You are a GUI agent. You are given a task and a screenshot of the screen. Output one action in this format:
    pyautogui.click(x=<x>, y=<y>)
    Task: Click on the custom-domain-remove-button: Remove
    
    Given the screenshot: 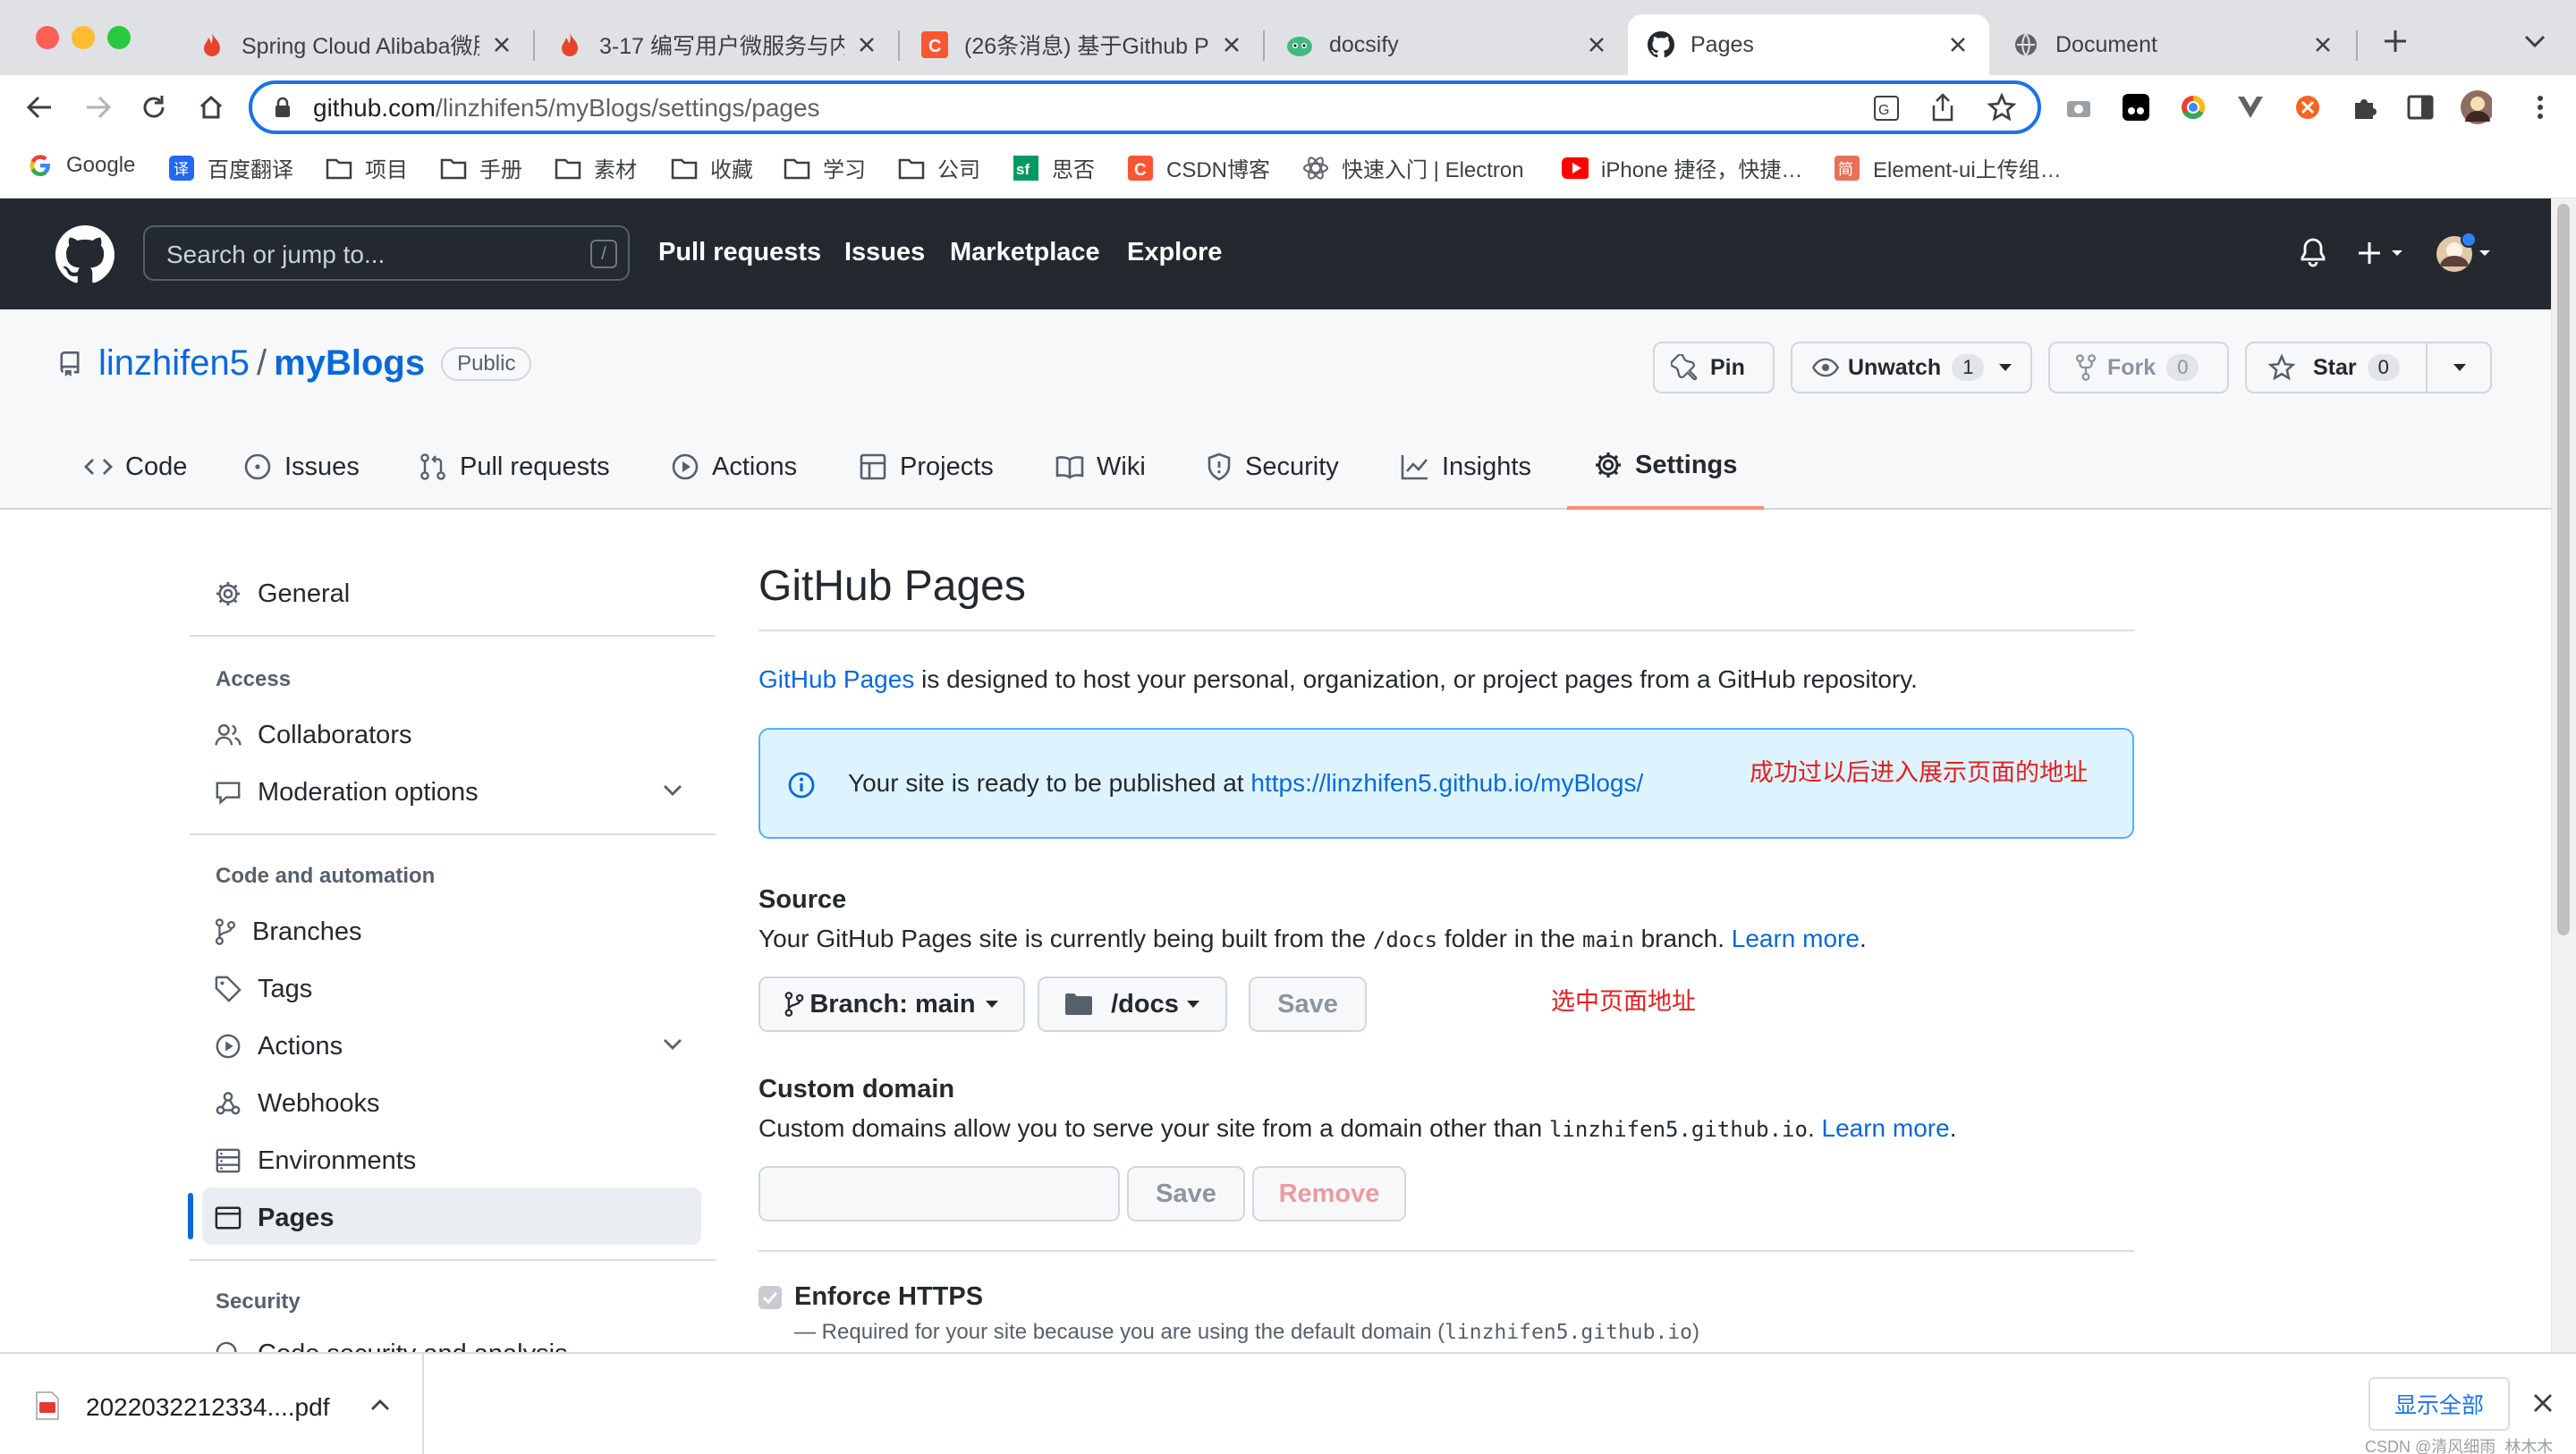 What is the action you would take?
    pyautogui.click(x=1329, y=1194)
    